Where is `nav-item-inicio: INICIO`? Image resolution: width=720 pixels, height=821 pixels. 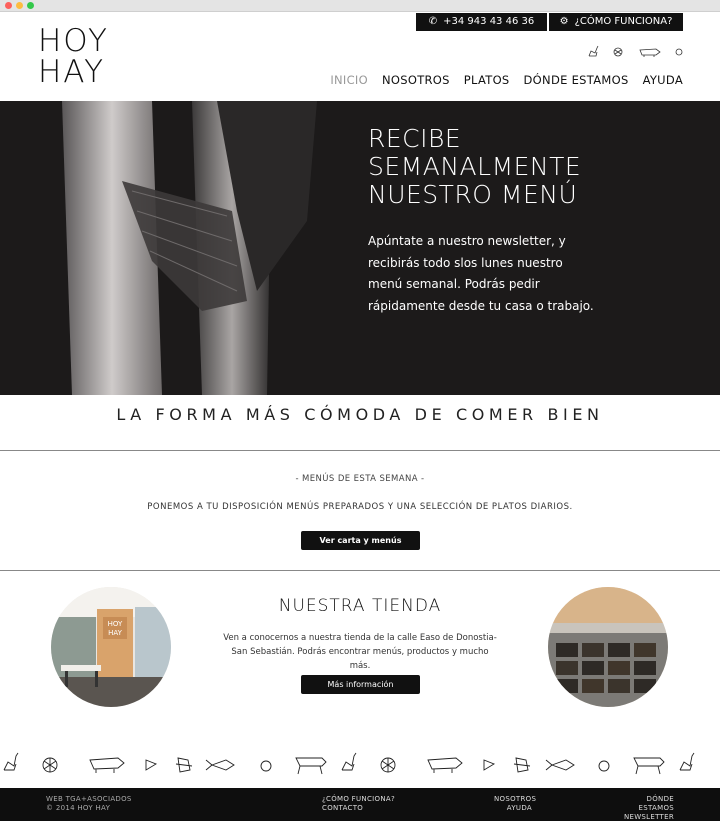 nav-item-inicio: INICIO is located at coordinates (349, 80).